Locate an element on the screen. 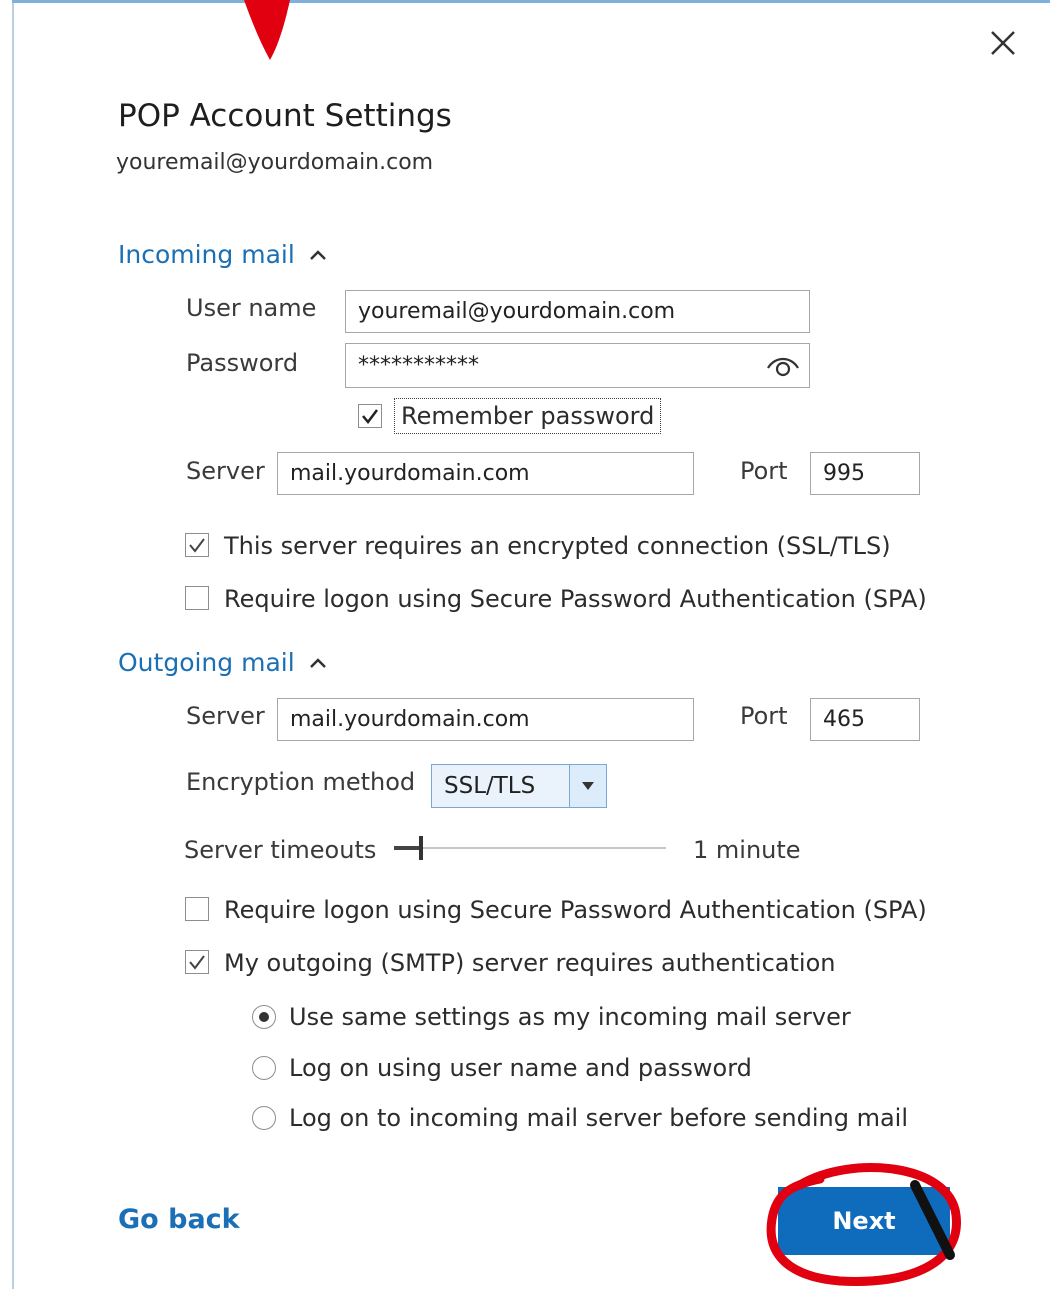 Image resolution: width=1050 pixels, height=1289 pixels. outgoing-port-label: Port is located at coordinates (764, 716).